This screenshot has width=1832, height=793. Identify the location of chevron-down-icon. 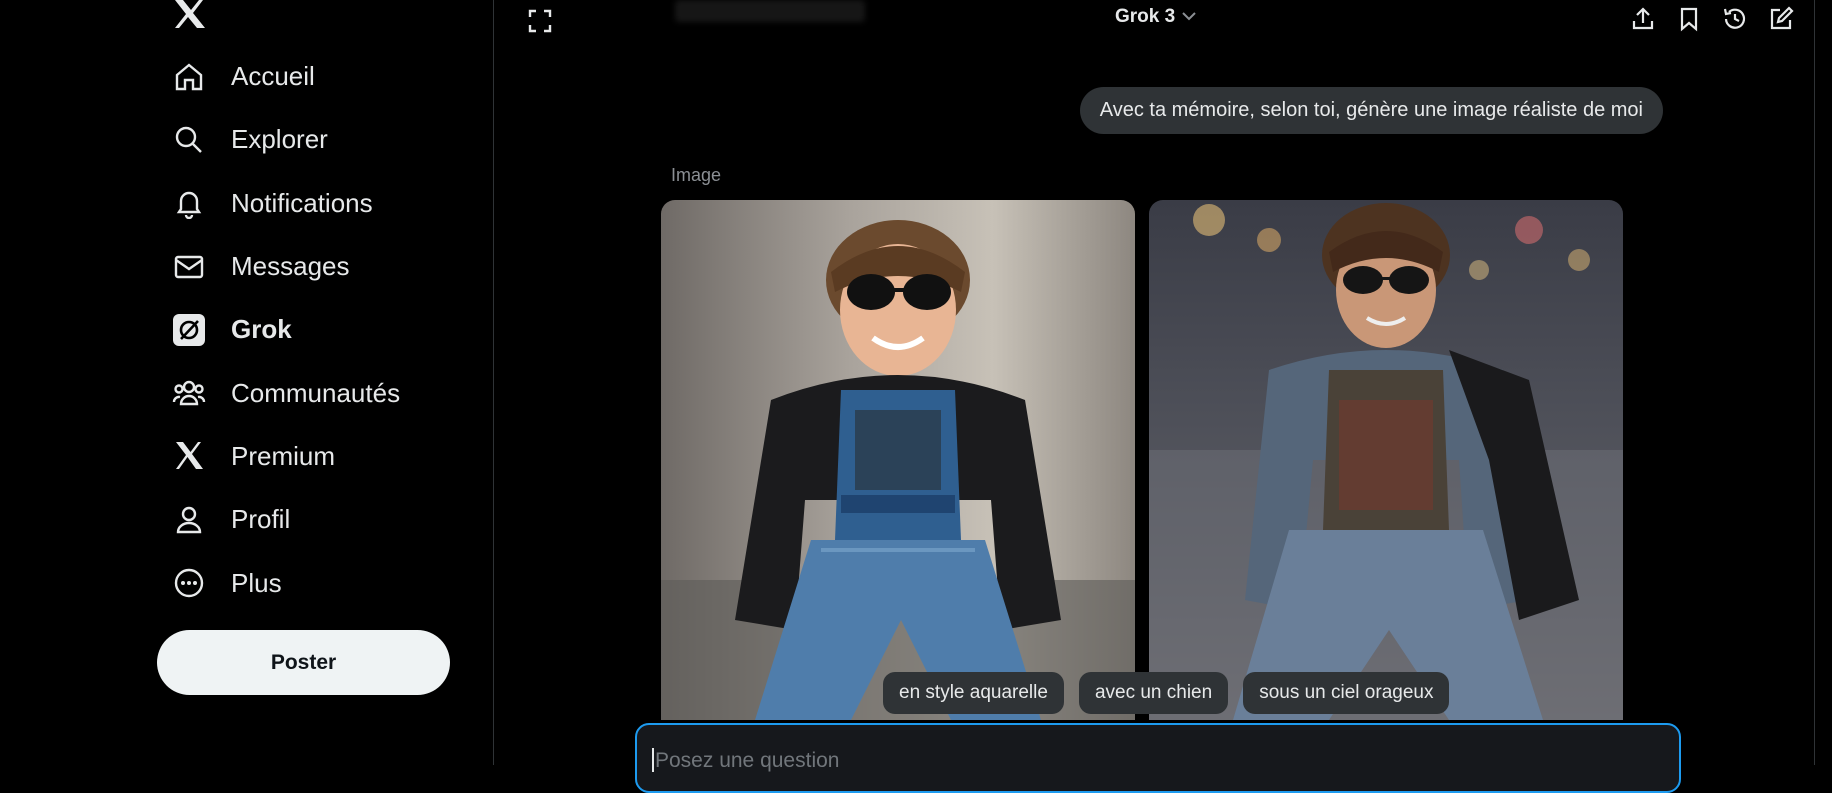
(1189, 17).